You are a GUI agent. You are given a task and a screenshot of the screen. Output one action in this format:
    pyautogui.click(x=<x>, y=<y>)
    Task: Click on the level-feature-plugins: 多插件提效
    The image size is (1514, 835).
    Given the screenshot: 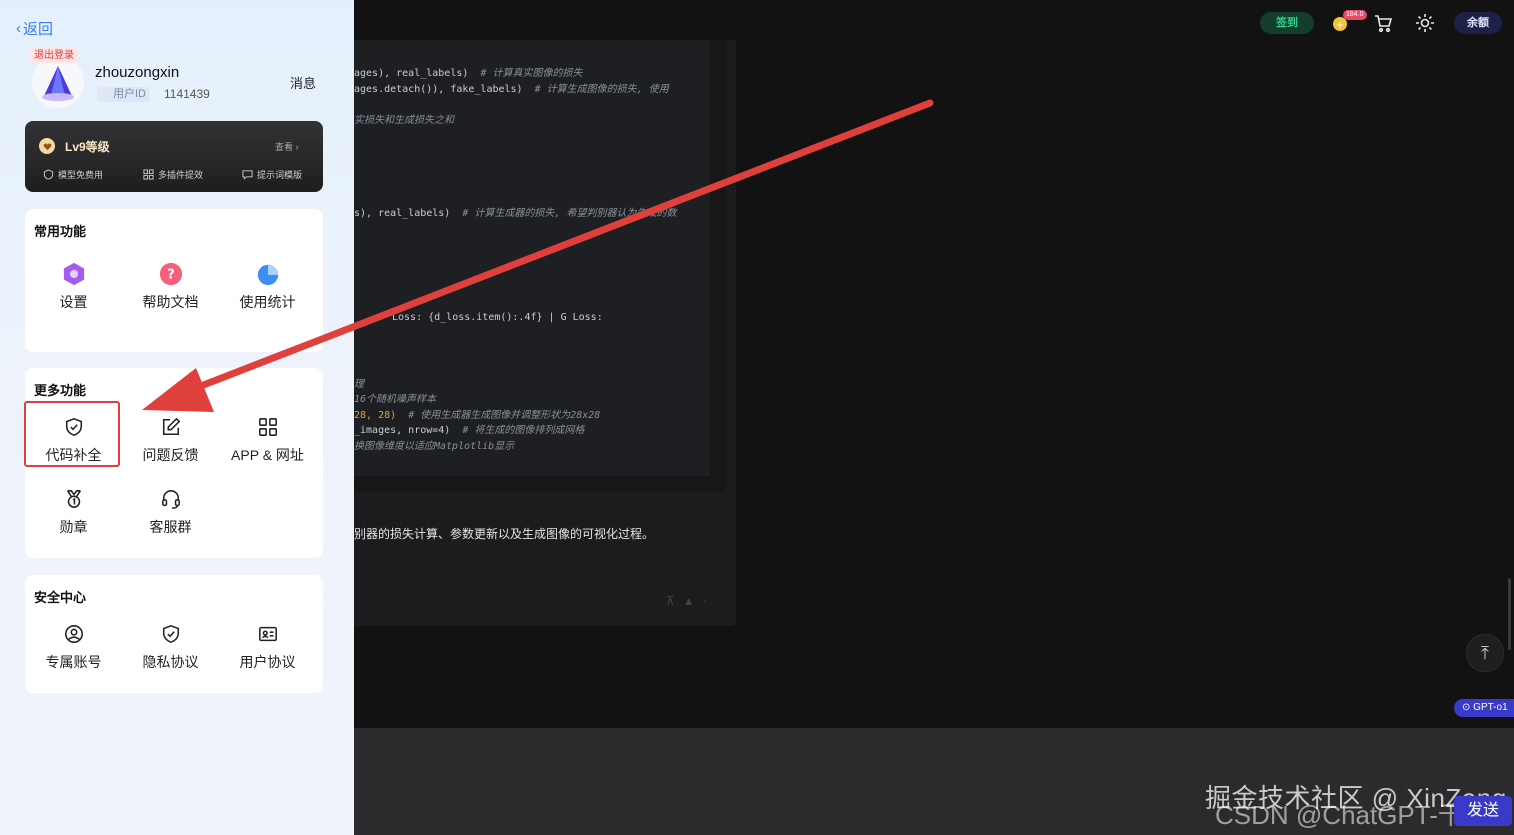 What is the action you would take?
    pyautogui.click(x=173, y=174)
    